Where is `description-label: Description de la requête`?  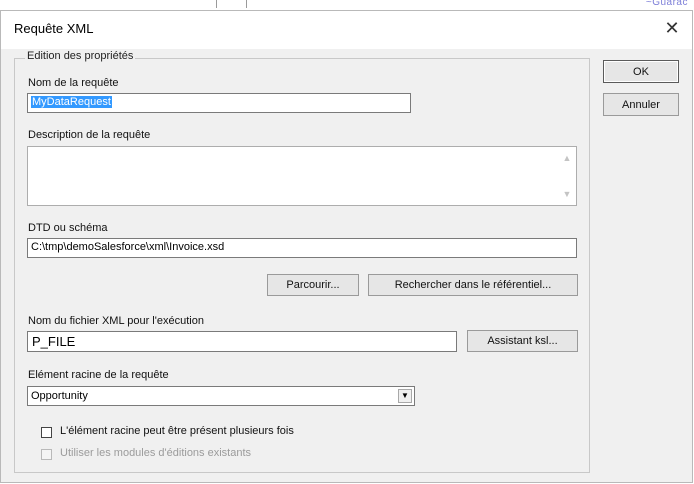
description-label: Description de la requête is located at coordinates (89, 135).